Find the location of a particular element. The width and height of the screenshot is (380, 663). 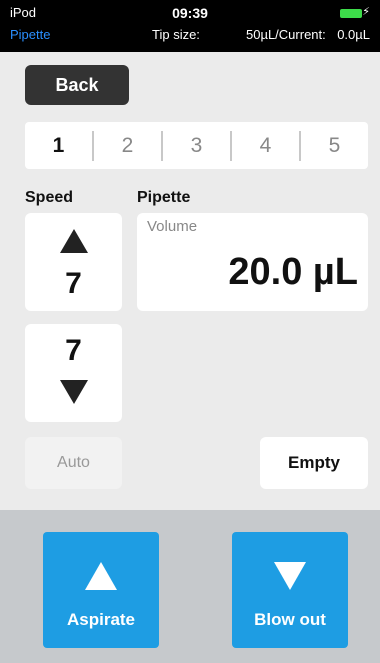

segment-4: 4 is located at coordinates (265, 145).